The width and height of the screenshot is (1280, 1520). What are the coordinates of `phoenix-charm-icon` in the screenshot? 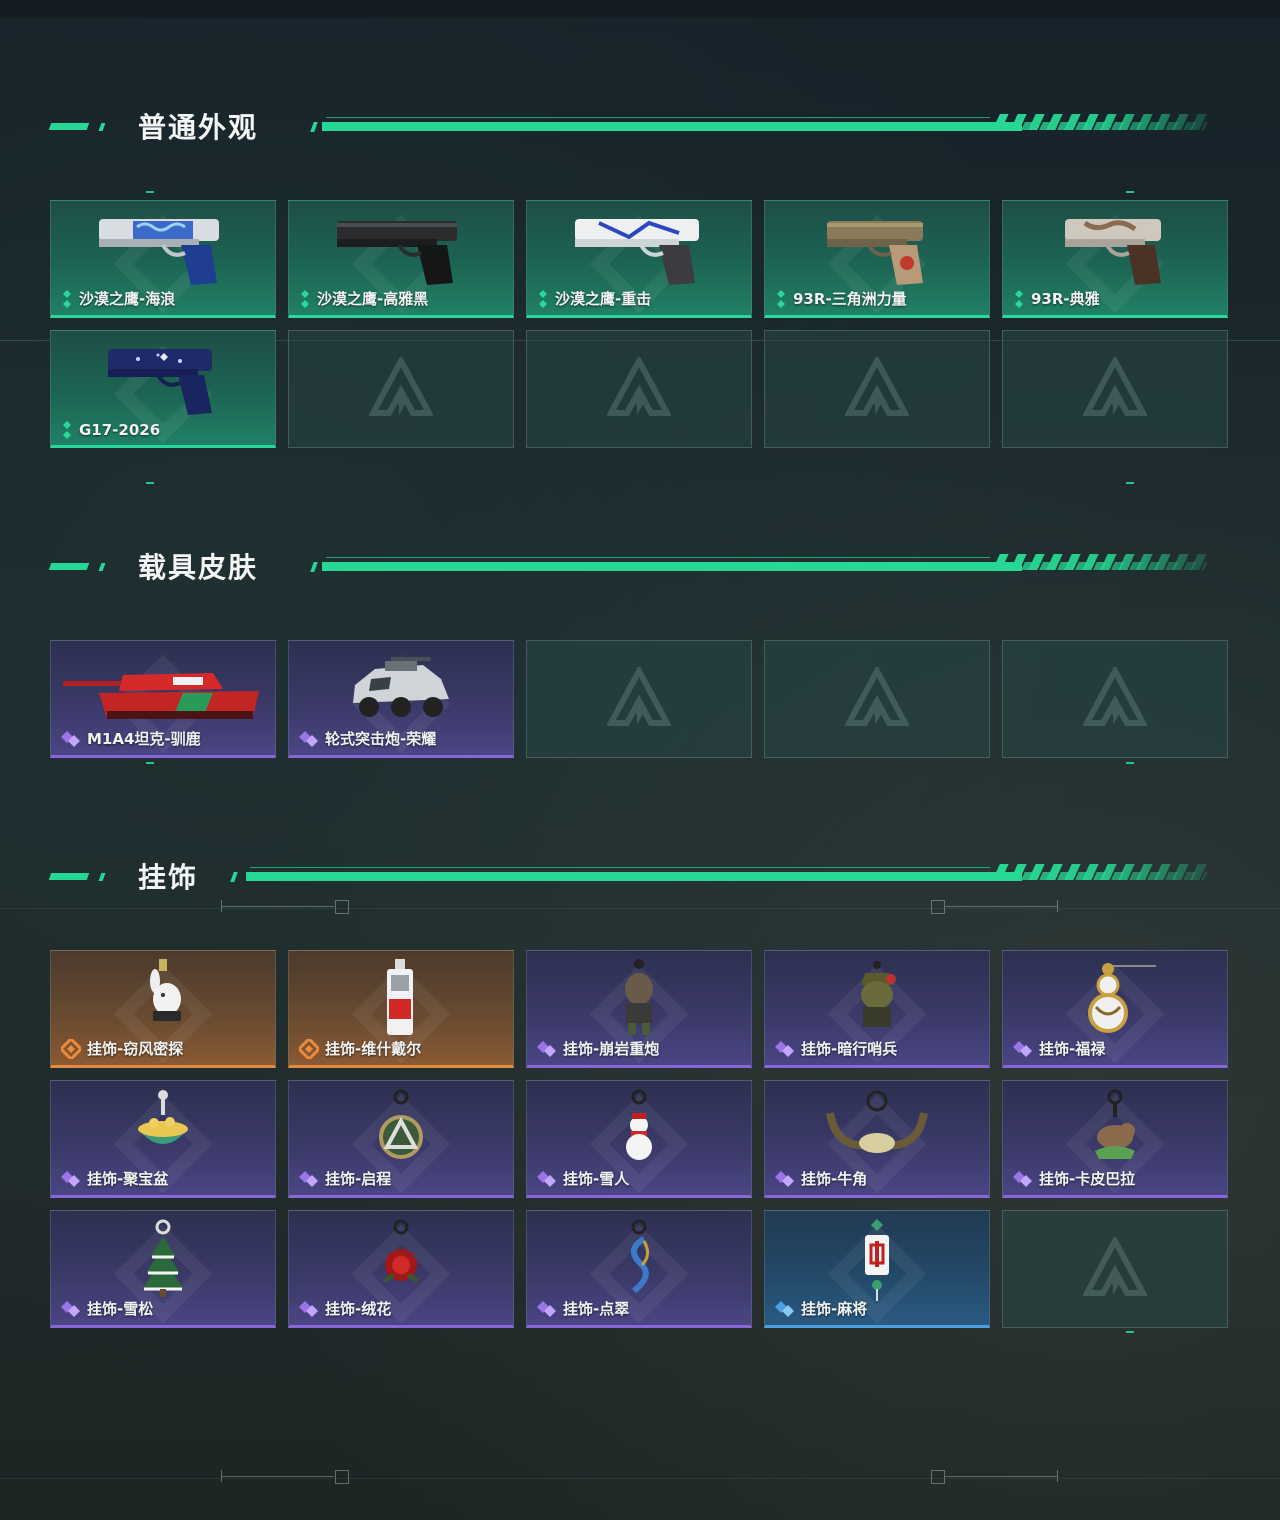 It's located at (640, 1256).